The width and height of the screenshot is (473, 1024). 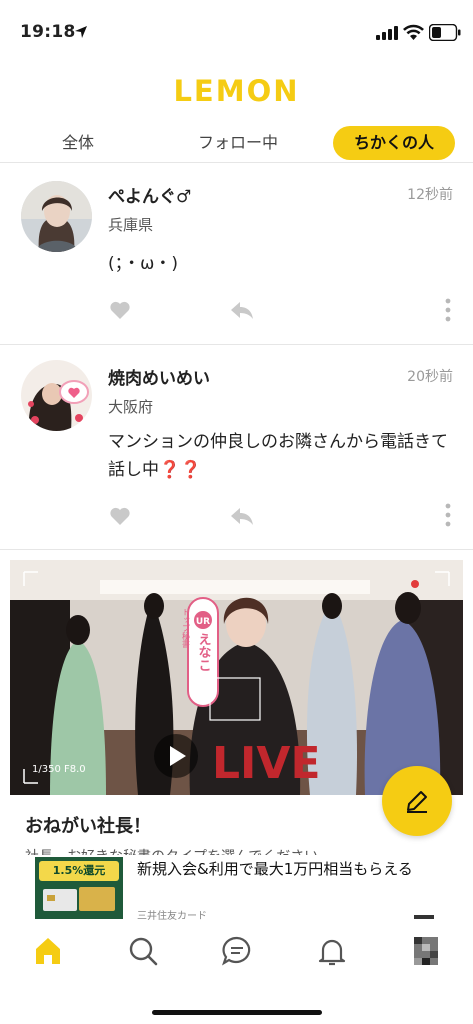 I want to click on home-indicator, so click(x=237, y=1012).